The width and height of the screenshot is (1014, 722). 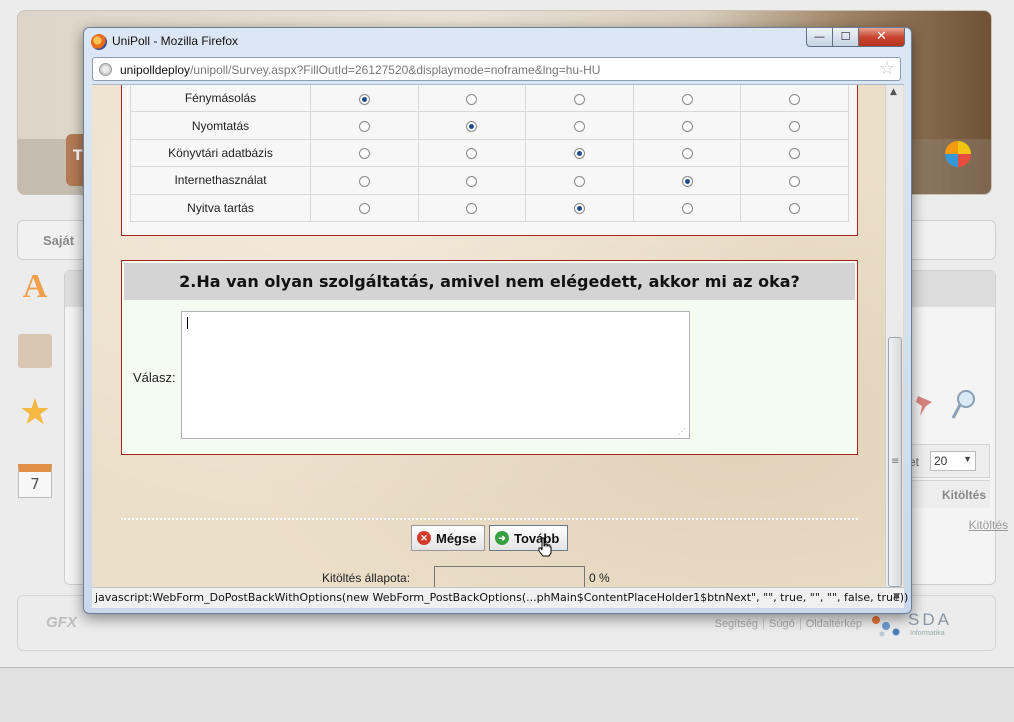 I want to click on calendar-icon: 7, so click(x=35, y=481).